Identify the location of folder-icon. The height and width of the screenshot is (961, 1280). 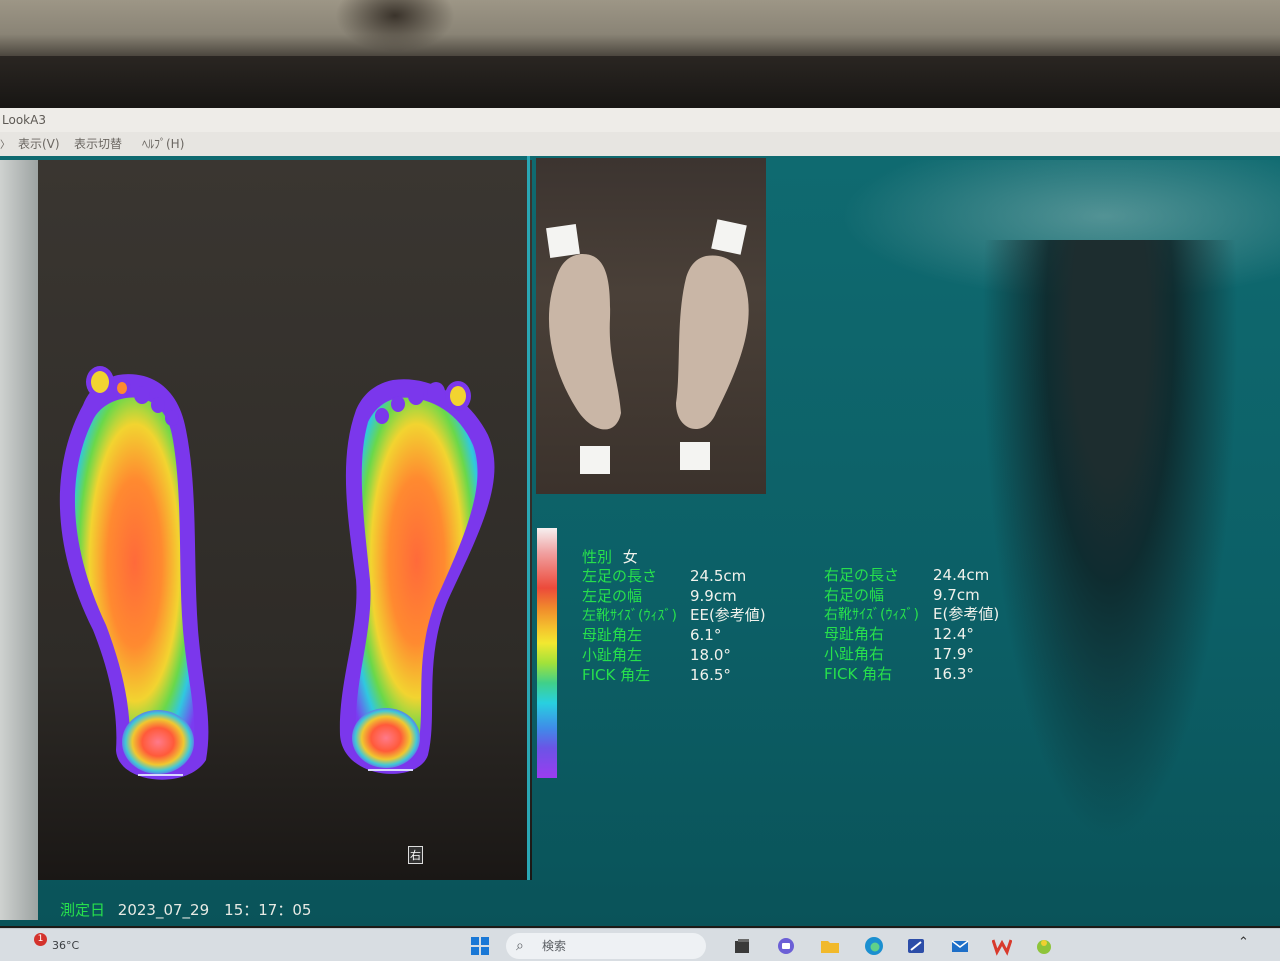
(830, 946).